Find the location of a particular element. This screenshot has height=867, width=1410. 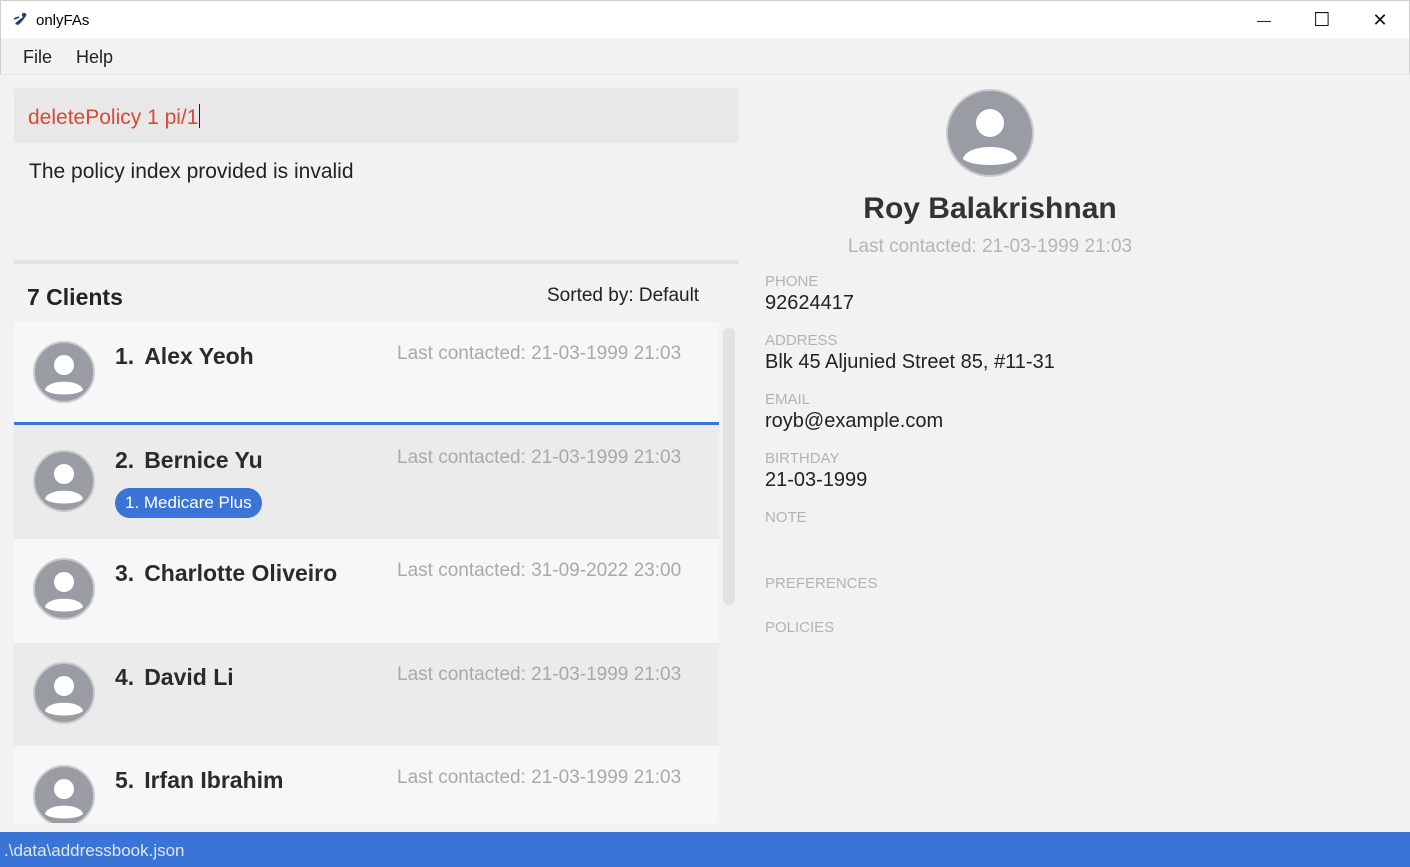

birthday-label: BIRTHDAY is located at coordinates (802, 458).